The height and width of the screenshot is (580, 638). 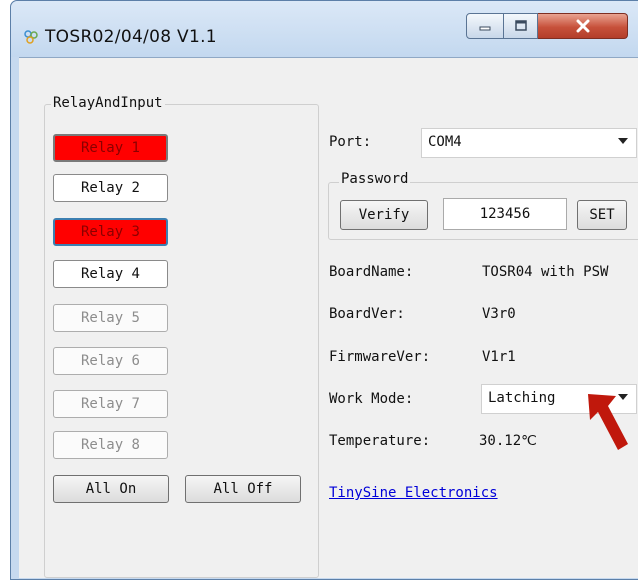 What do you see at coordinates (445, 142) in the screenshot?
I see `port-value: COM4` at bounding box center [445, 142].